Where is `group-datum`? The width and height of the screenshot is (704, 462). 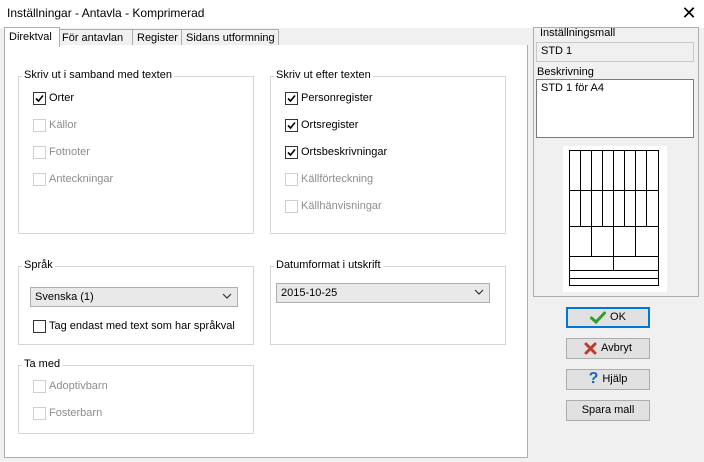 group-datum is located at coordinates (388, 305).